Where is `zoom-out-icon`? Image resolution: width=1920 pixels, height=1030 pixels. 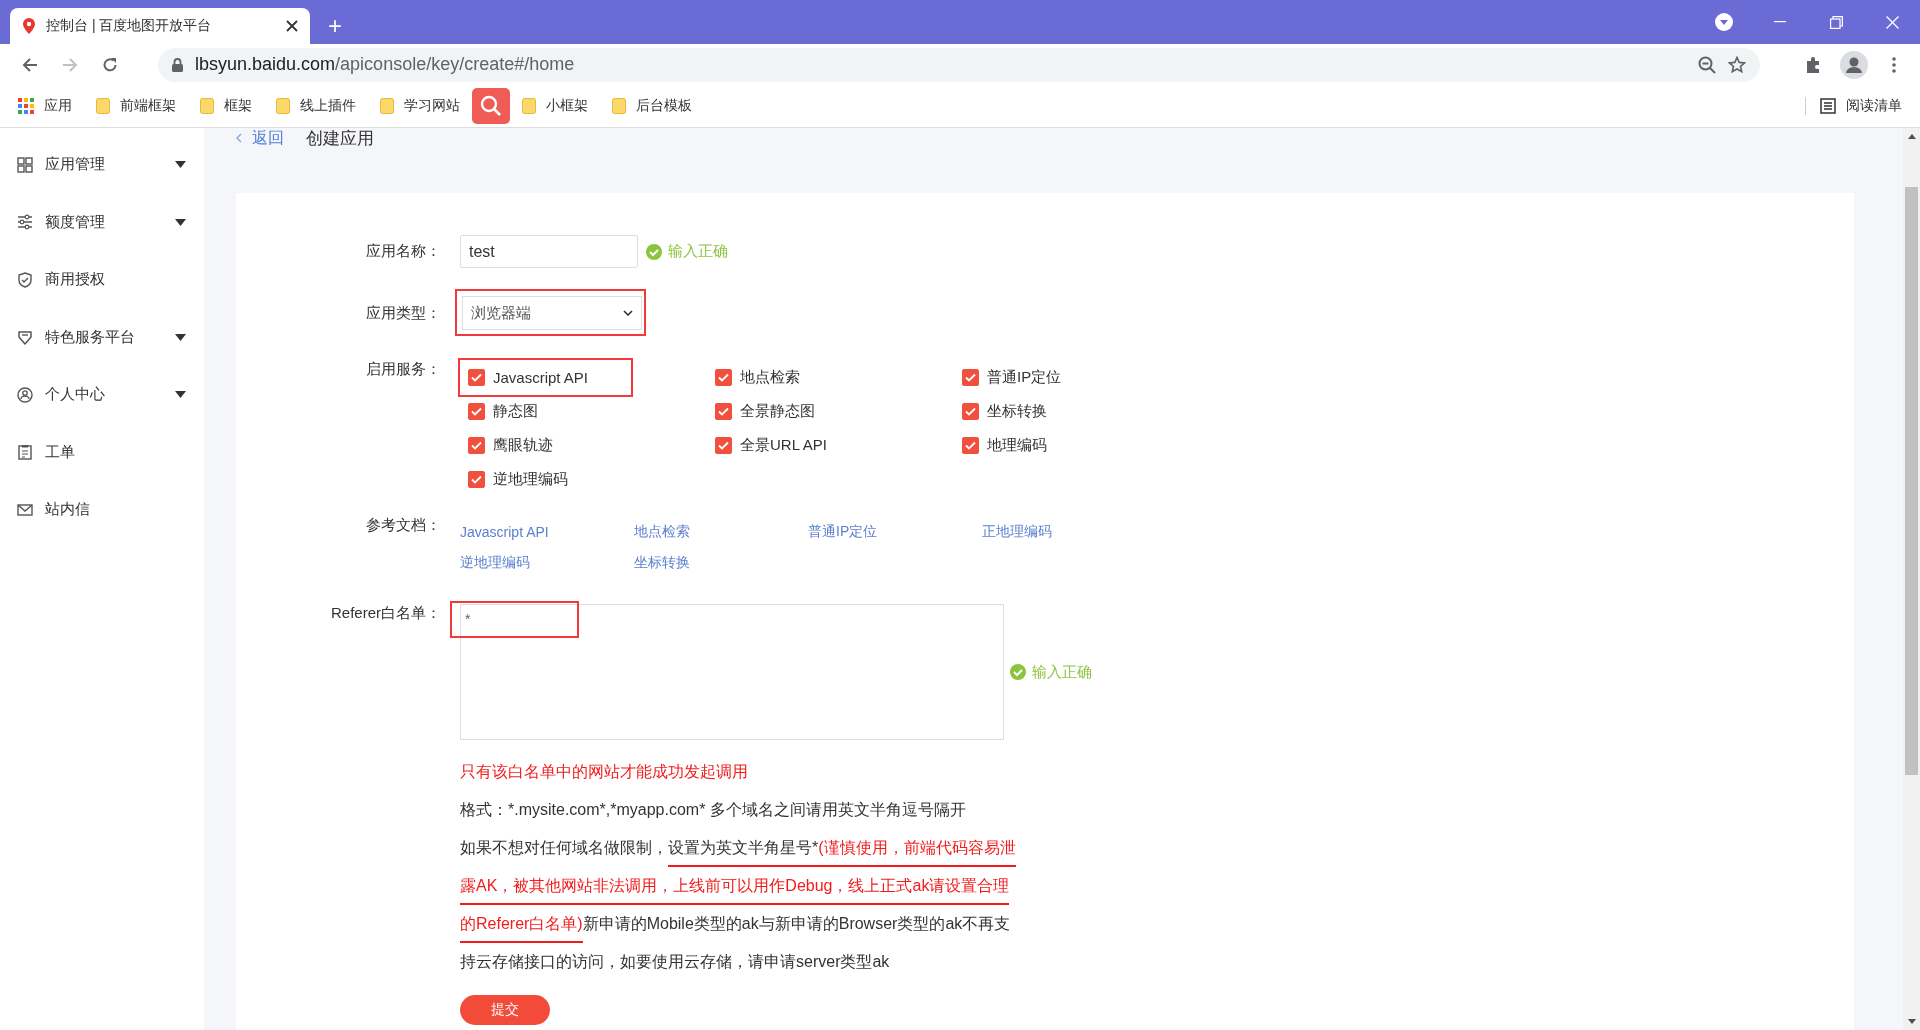
zoom-out-icon is located at coordinates (1707, 64).